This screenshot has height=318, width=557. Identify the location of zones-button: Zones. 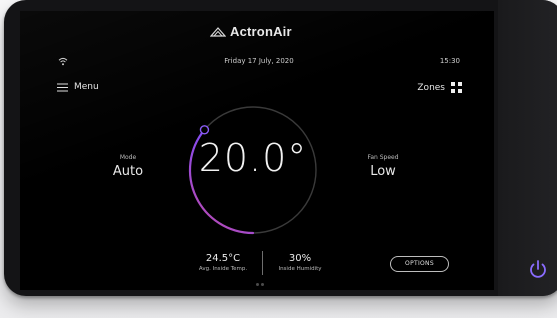
(439, 87).